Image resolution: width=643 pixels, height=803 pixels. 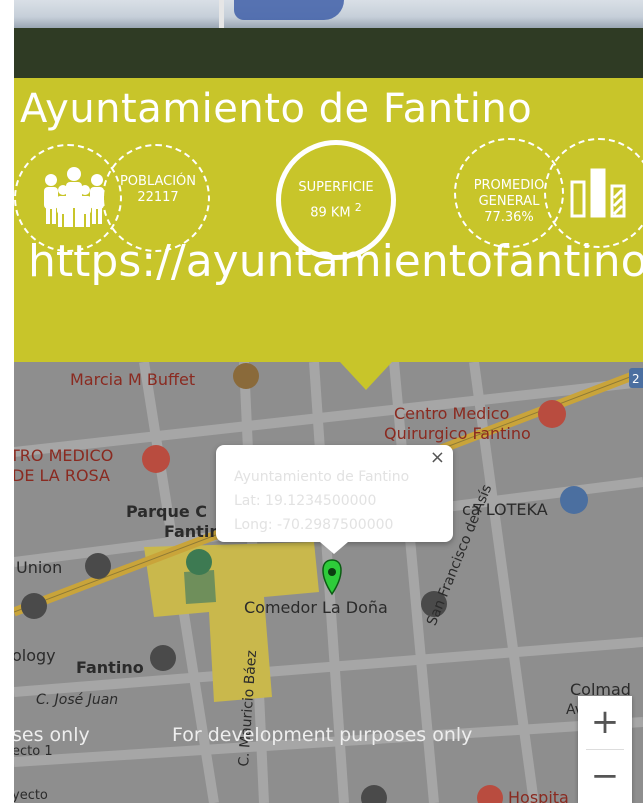 I want to click on poi-medico-rosa-2: DE LA ROSA, so click(x=62, y=475).